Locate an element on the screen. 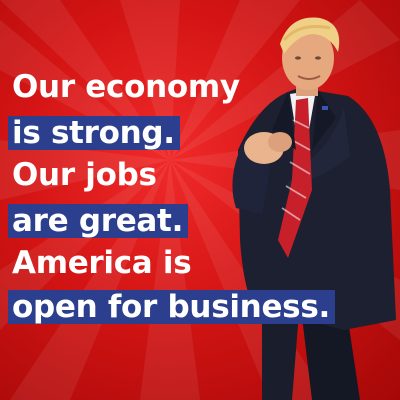 This screenshot has height=400, width=400. headline-line-4: are great. is located at coordinates (98, 221).